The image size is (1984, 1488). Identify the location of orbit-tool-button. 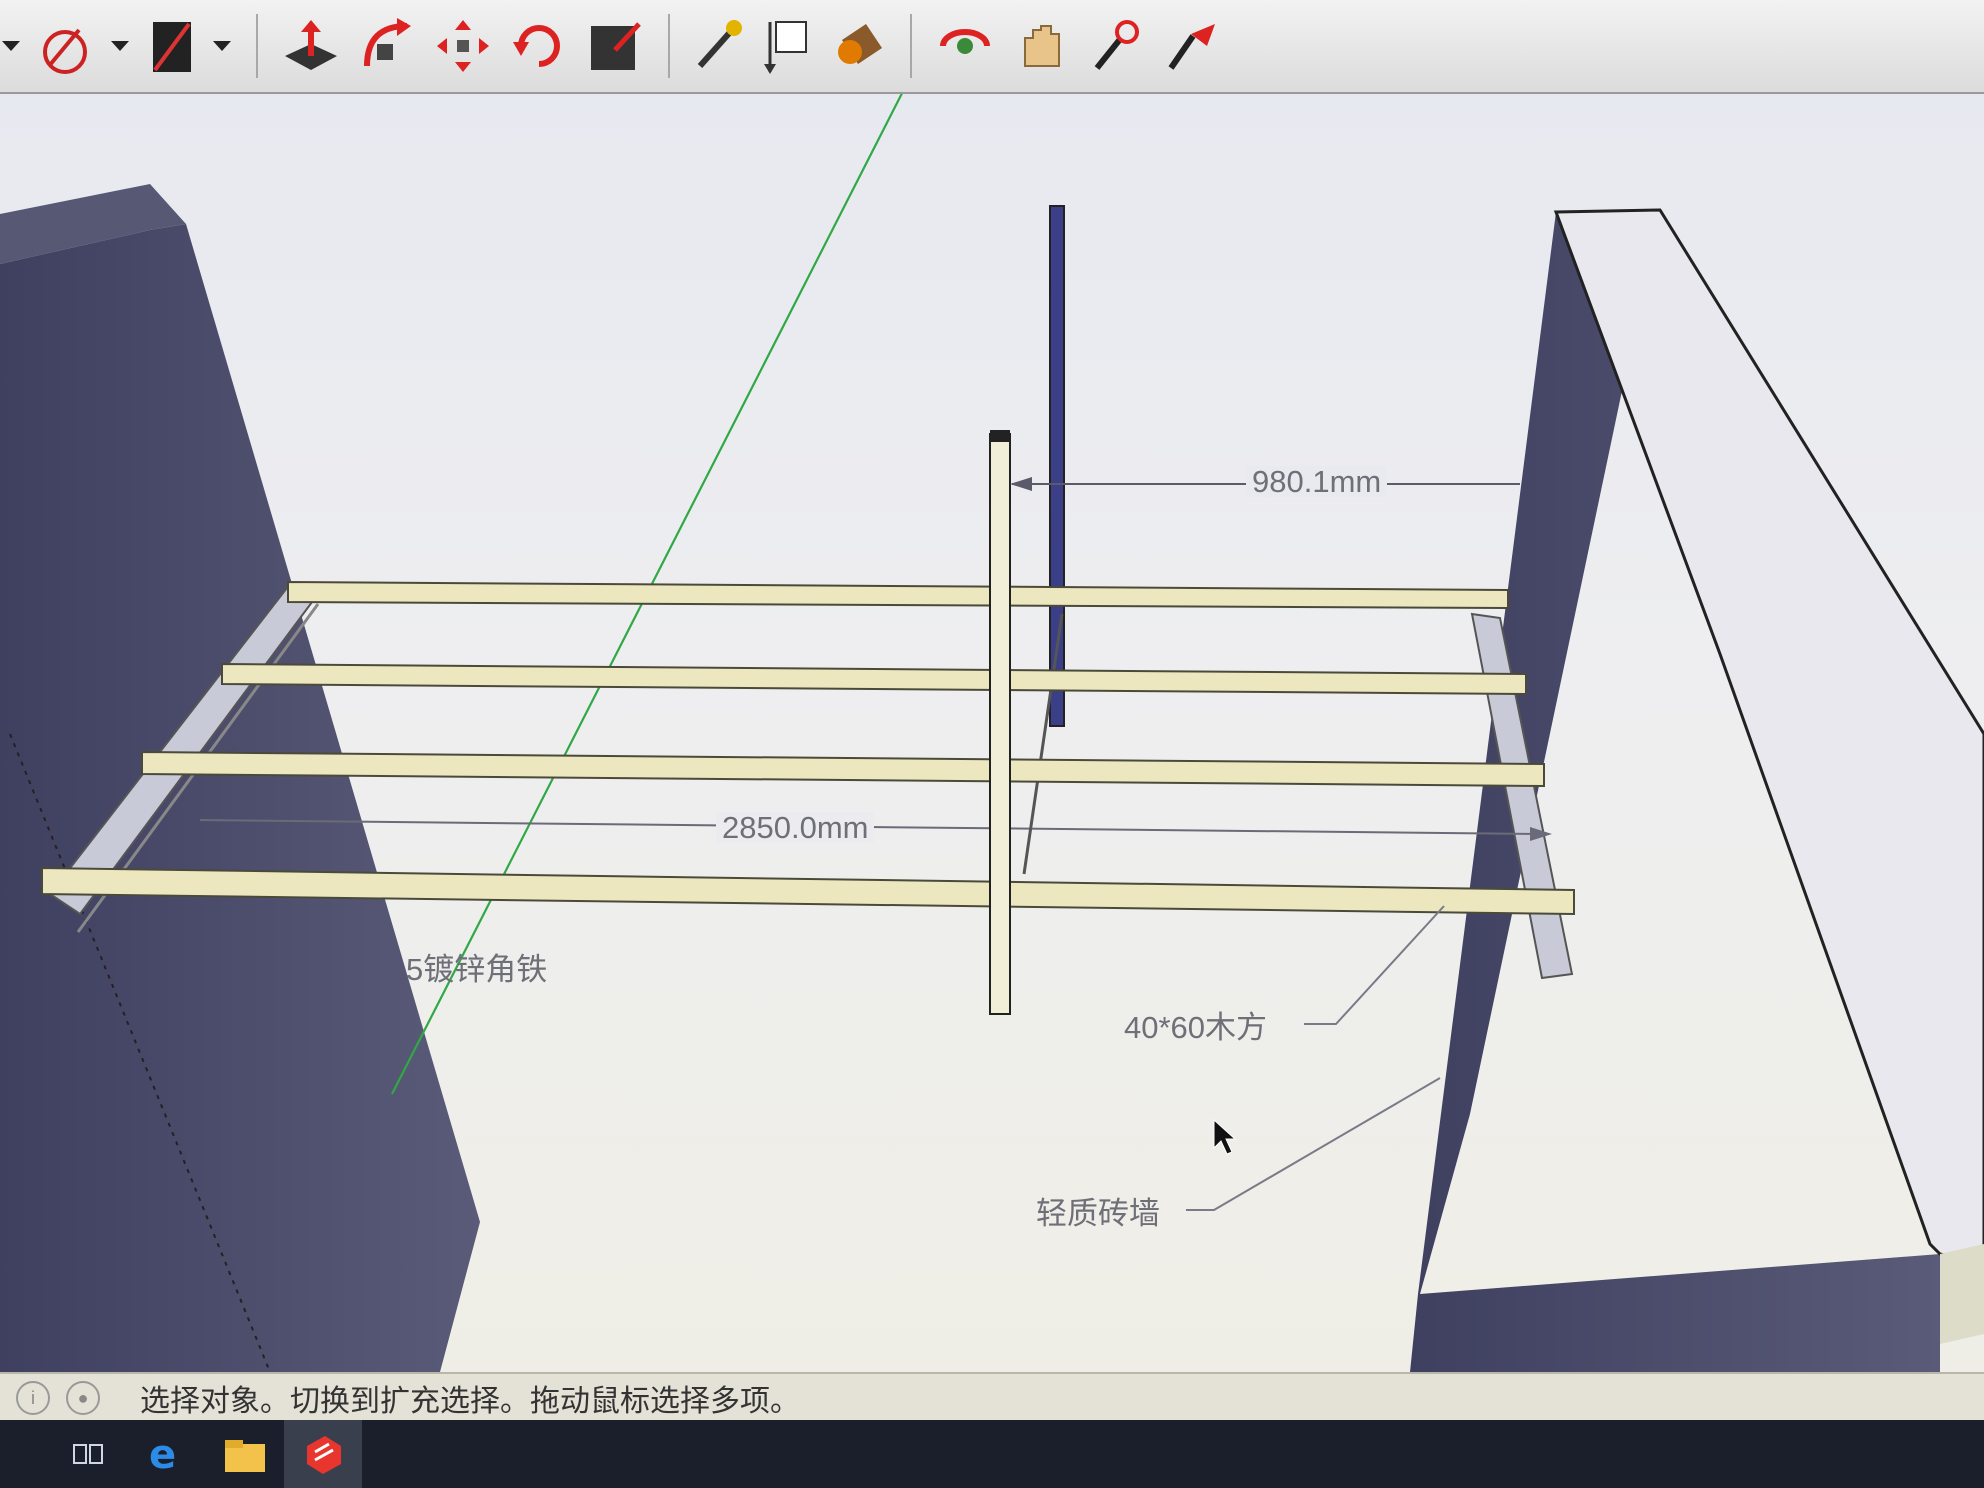
(965, 46).